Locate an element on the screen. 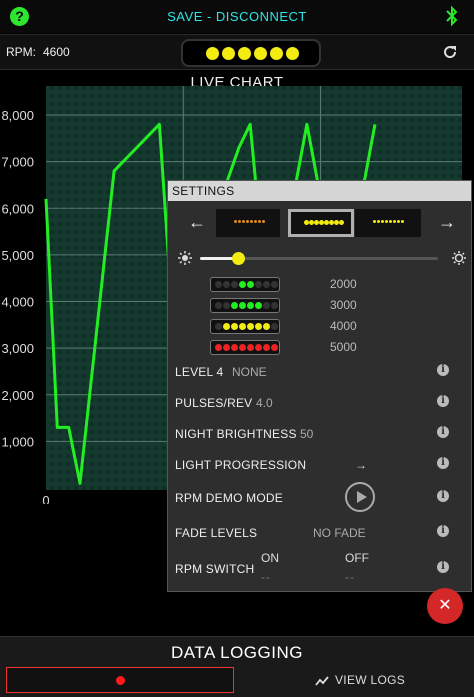 This screenshot has height=697, width=474. level-rpm-value: 5000 is located at coordinates (343, 347).